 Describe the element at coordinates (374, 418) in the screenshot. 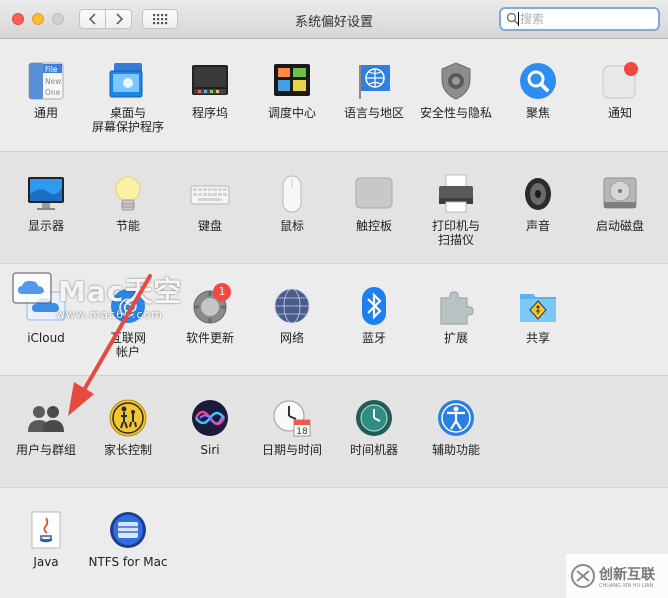

I see `time-machine-icon` at that location.